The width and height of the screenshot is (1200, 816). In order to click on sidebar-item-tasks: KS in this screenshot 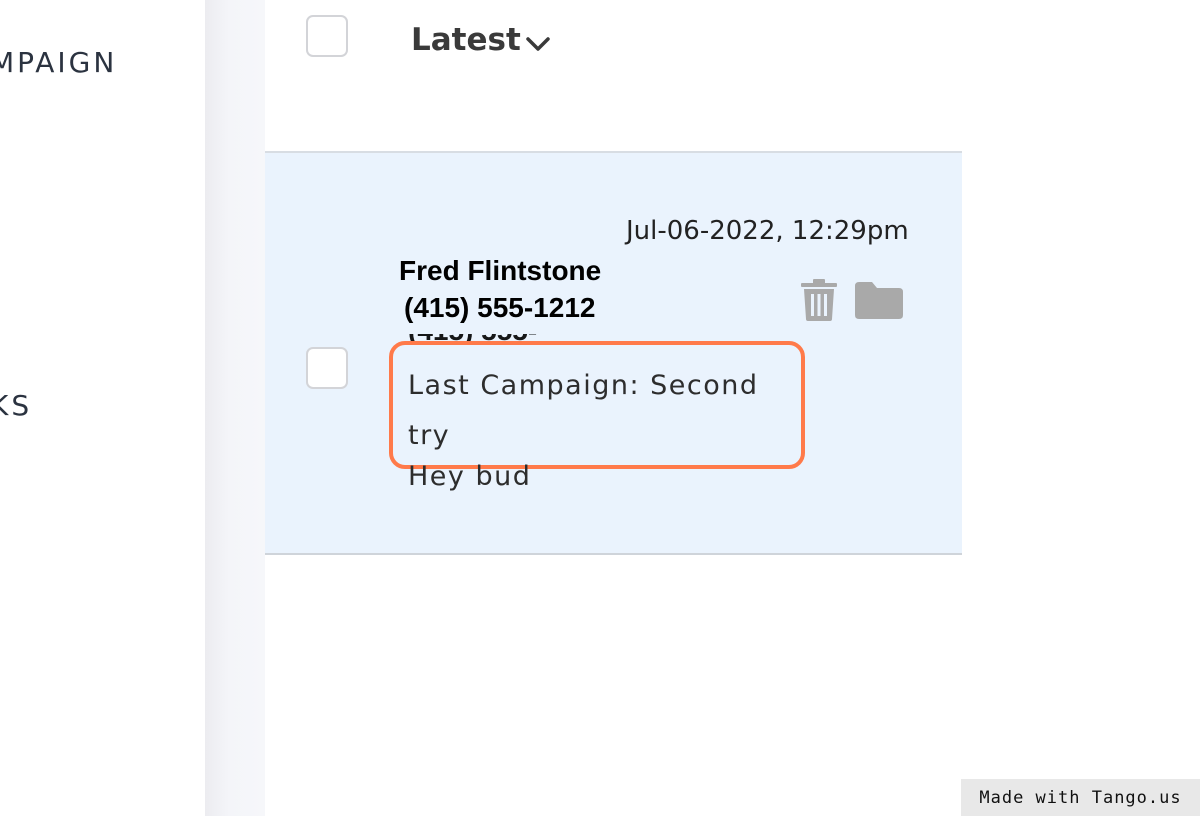, I will do `click(16, 405)`.